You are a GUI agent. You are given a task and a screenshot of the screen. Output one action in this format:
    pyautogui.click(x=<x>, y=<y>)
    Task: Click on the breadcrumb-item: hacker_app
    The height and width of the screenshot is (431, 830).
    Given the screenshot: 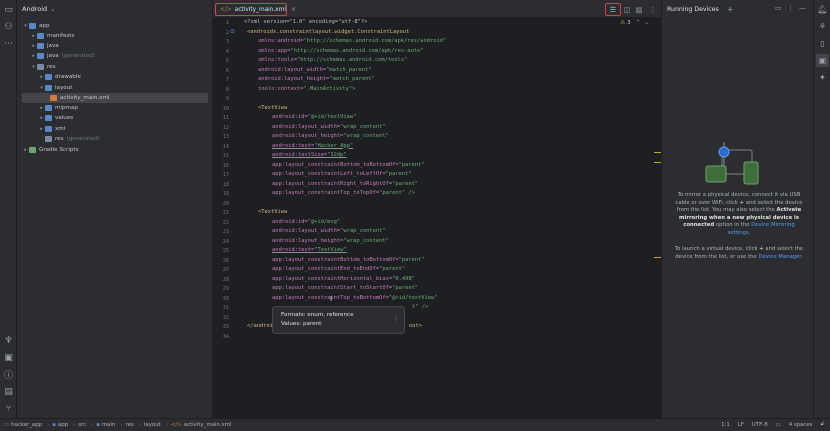 What is the action you would take?
    pyautogui.click(x=26, y=425)
    